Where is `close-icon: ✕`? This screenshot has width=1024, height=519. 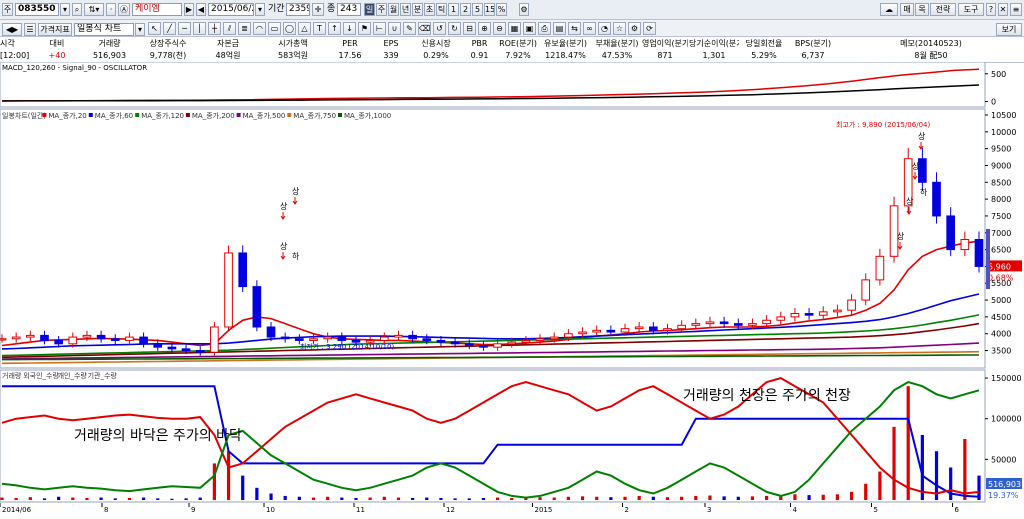 close-icon: ✕ is located at coordinates (1003, 9).